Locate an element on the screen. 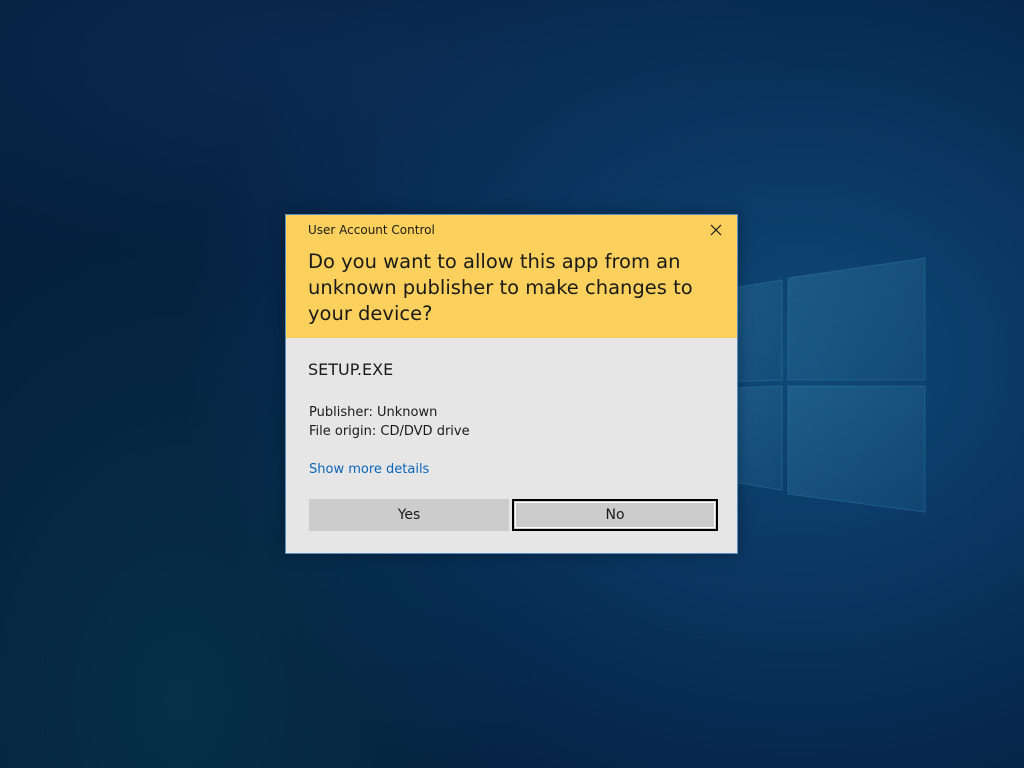 This screenshot has height=768, width=1024. dialog-title: User Account Control is located at coordinates (371, 230).